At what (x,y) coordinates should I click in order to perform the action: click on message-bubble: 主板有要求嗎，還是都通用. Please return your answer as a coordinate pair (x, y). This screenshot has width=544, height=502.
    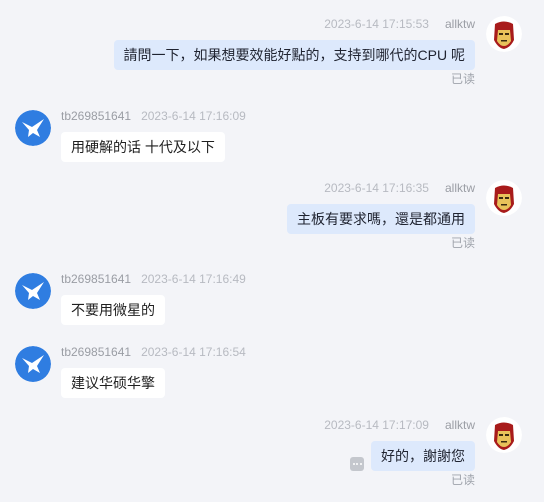
    Looking at the image, I should click on (381, 219).